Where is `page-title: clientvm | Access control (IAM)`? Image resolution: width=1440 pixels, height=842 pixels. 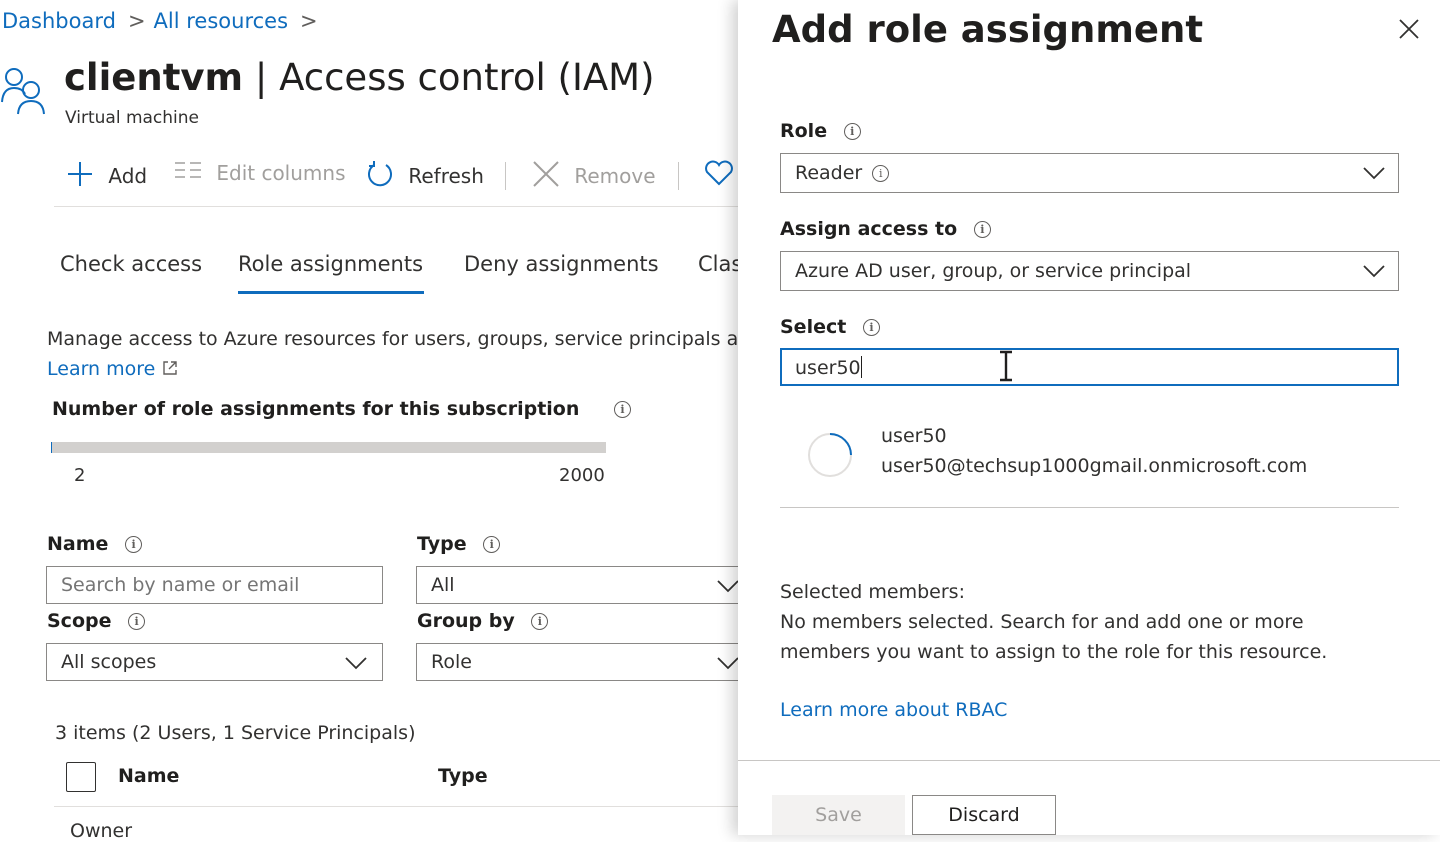
page-title: clientvm | Access control (IAM) is located at coordinates (359, 77).